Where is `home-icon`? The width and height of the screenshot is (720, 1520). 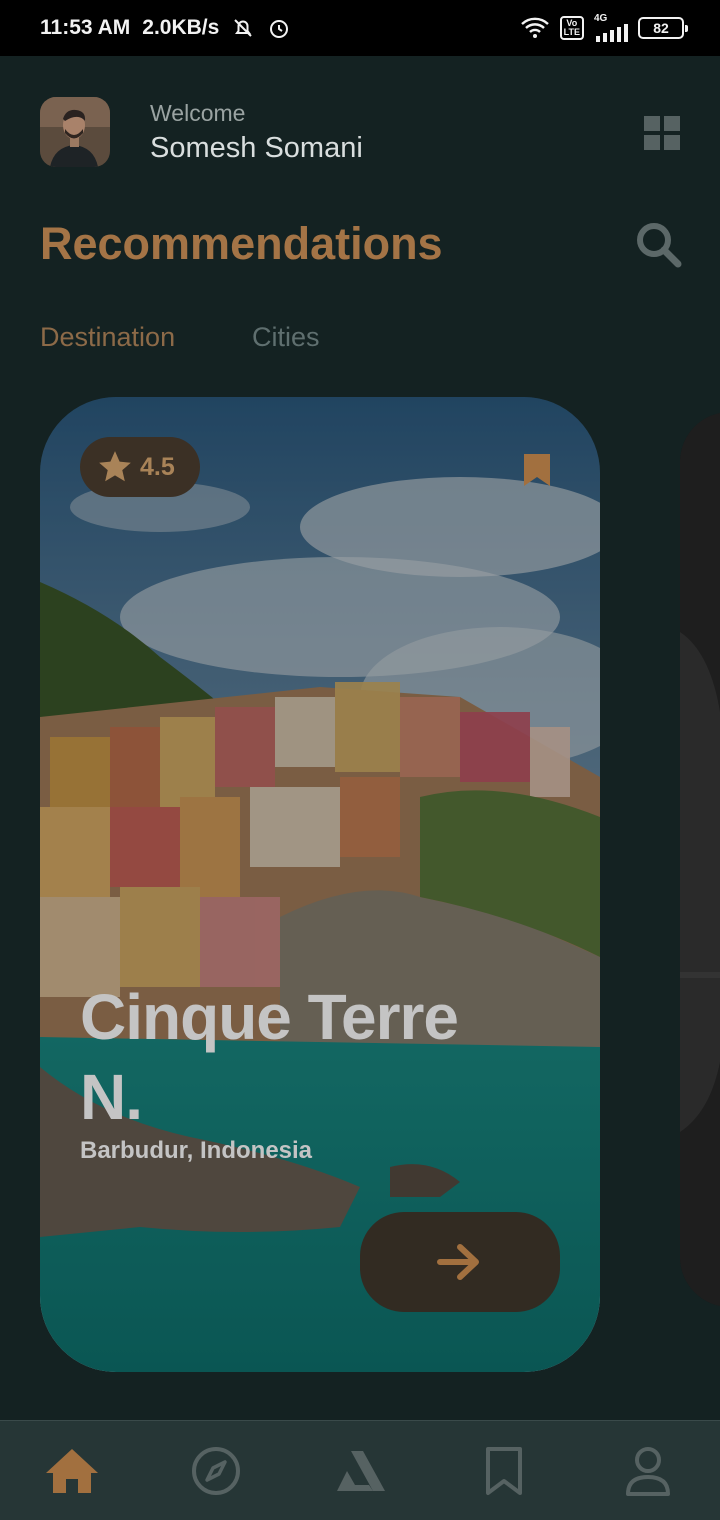 home-icon is located at coordinates (72, 1471).